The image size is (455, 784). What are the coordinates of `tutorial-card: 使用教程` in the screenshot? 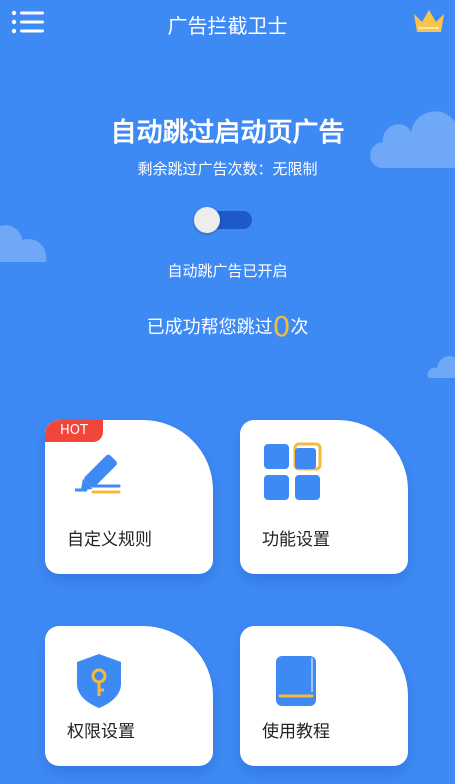 It's located at (324, 696).